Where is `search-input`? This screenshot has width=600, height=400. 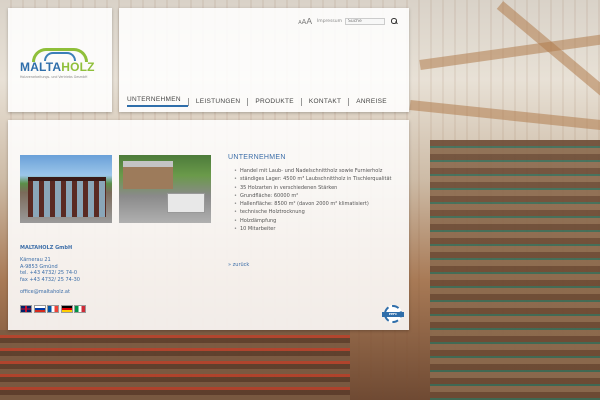
search-input is located at coordinates (365, 21).